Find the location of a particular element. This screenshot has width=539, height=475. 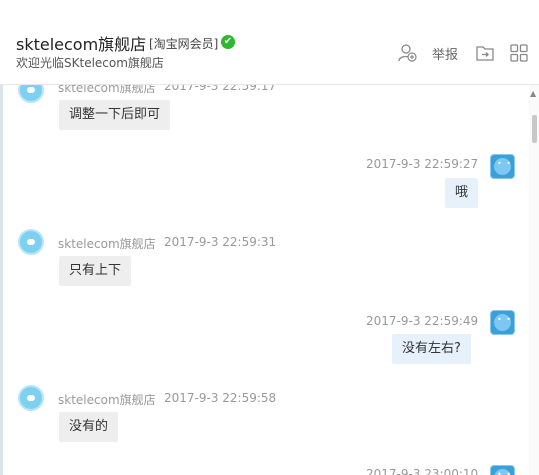

add-friend-icon is located at coordinates (408, 53).